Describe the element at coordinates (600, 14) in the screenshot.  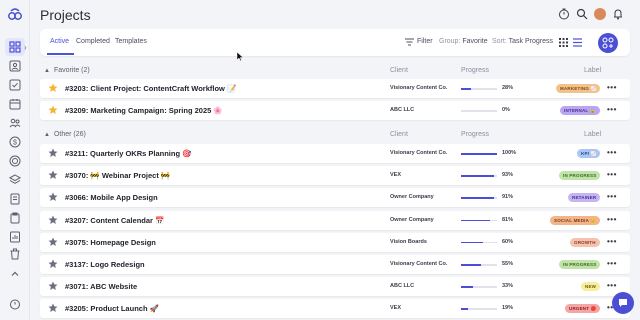
I see `avatar` at that location.